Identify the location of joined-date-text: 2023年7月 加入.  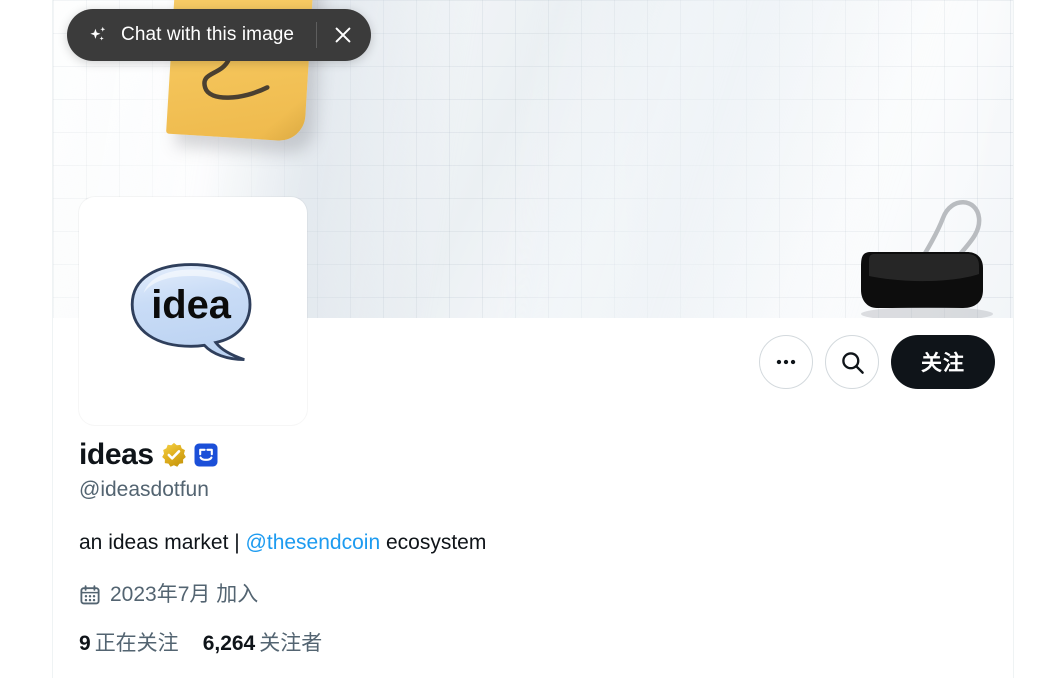
(184, 594).